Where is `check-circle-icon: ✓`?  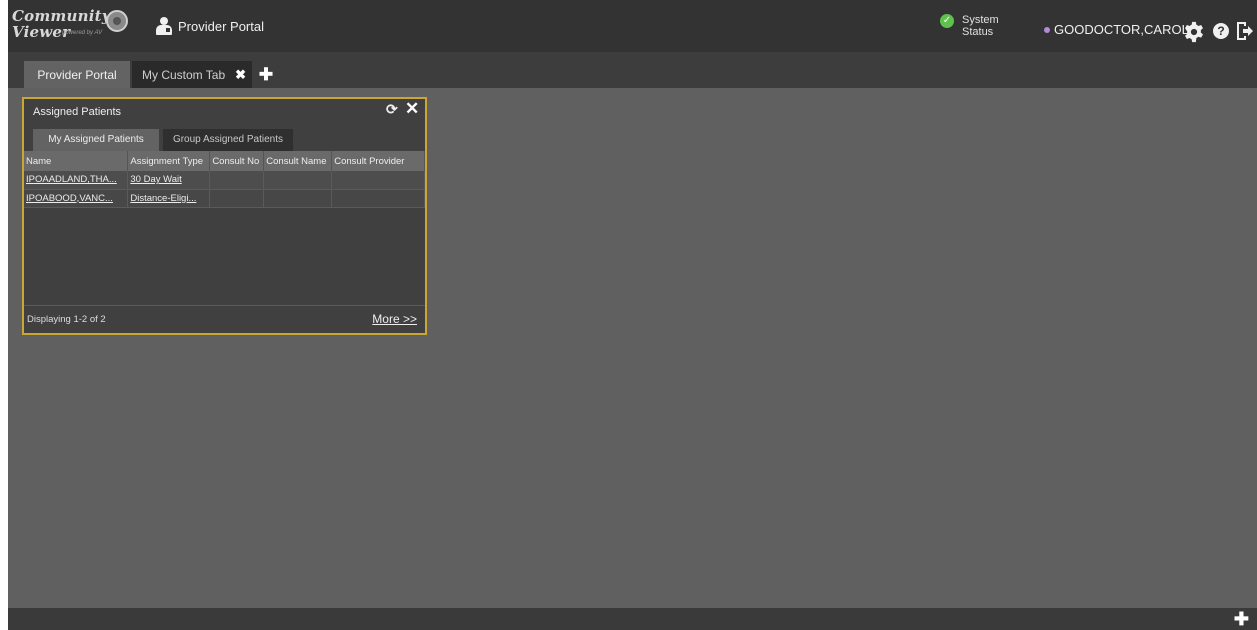 check-circle-icon: ✓ is located at coordinates (947, 21).